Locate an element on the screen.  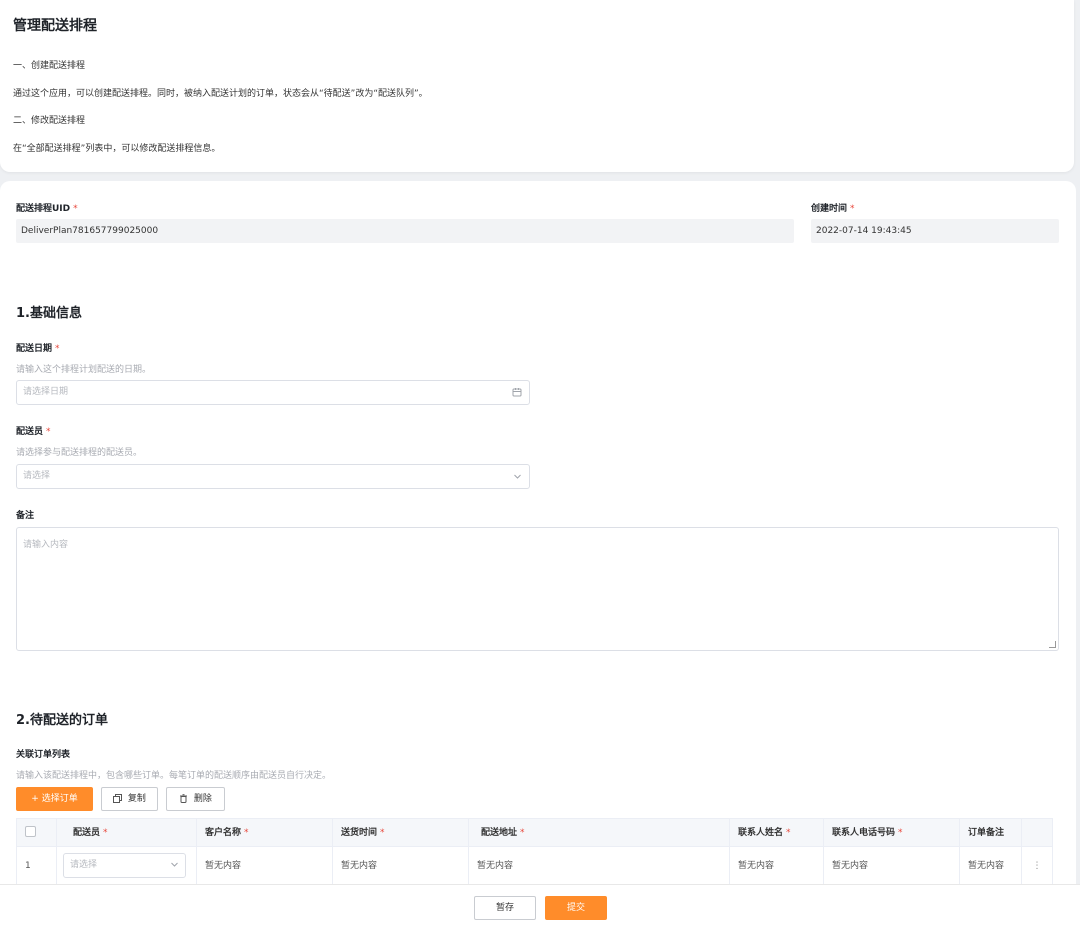
table-row: 1 请选择 暂无内容 暂无内容 暂无内容 暂无内容 暂无内容 暂无内容 ⋮ is located at coordinates (535, 865).